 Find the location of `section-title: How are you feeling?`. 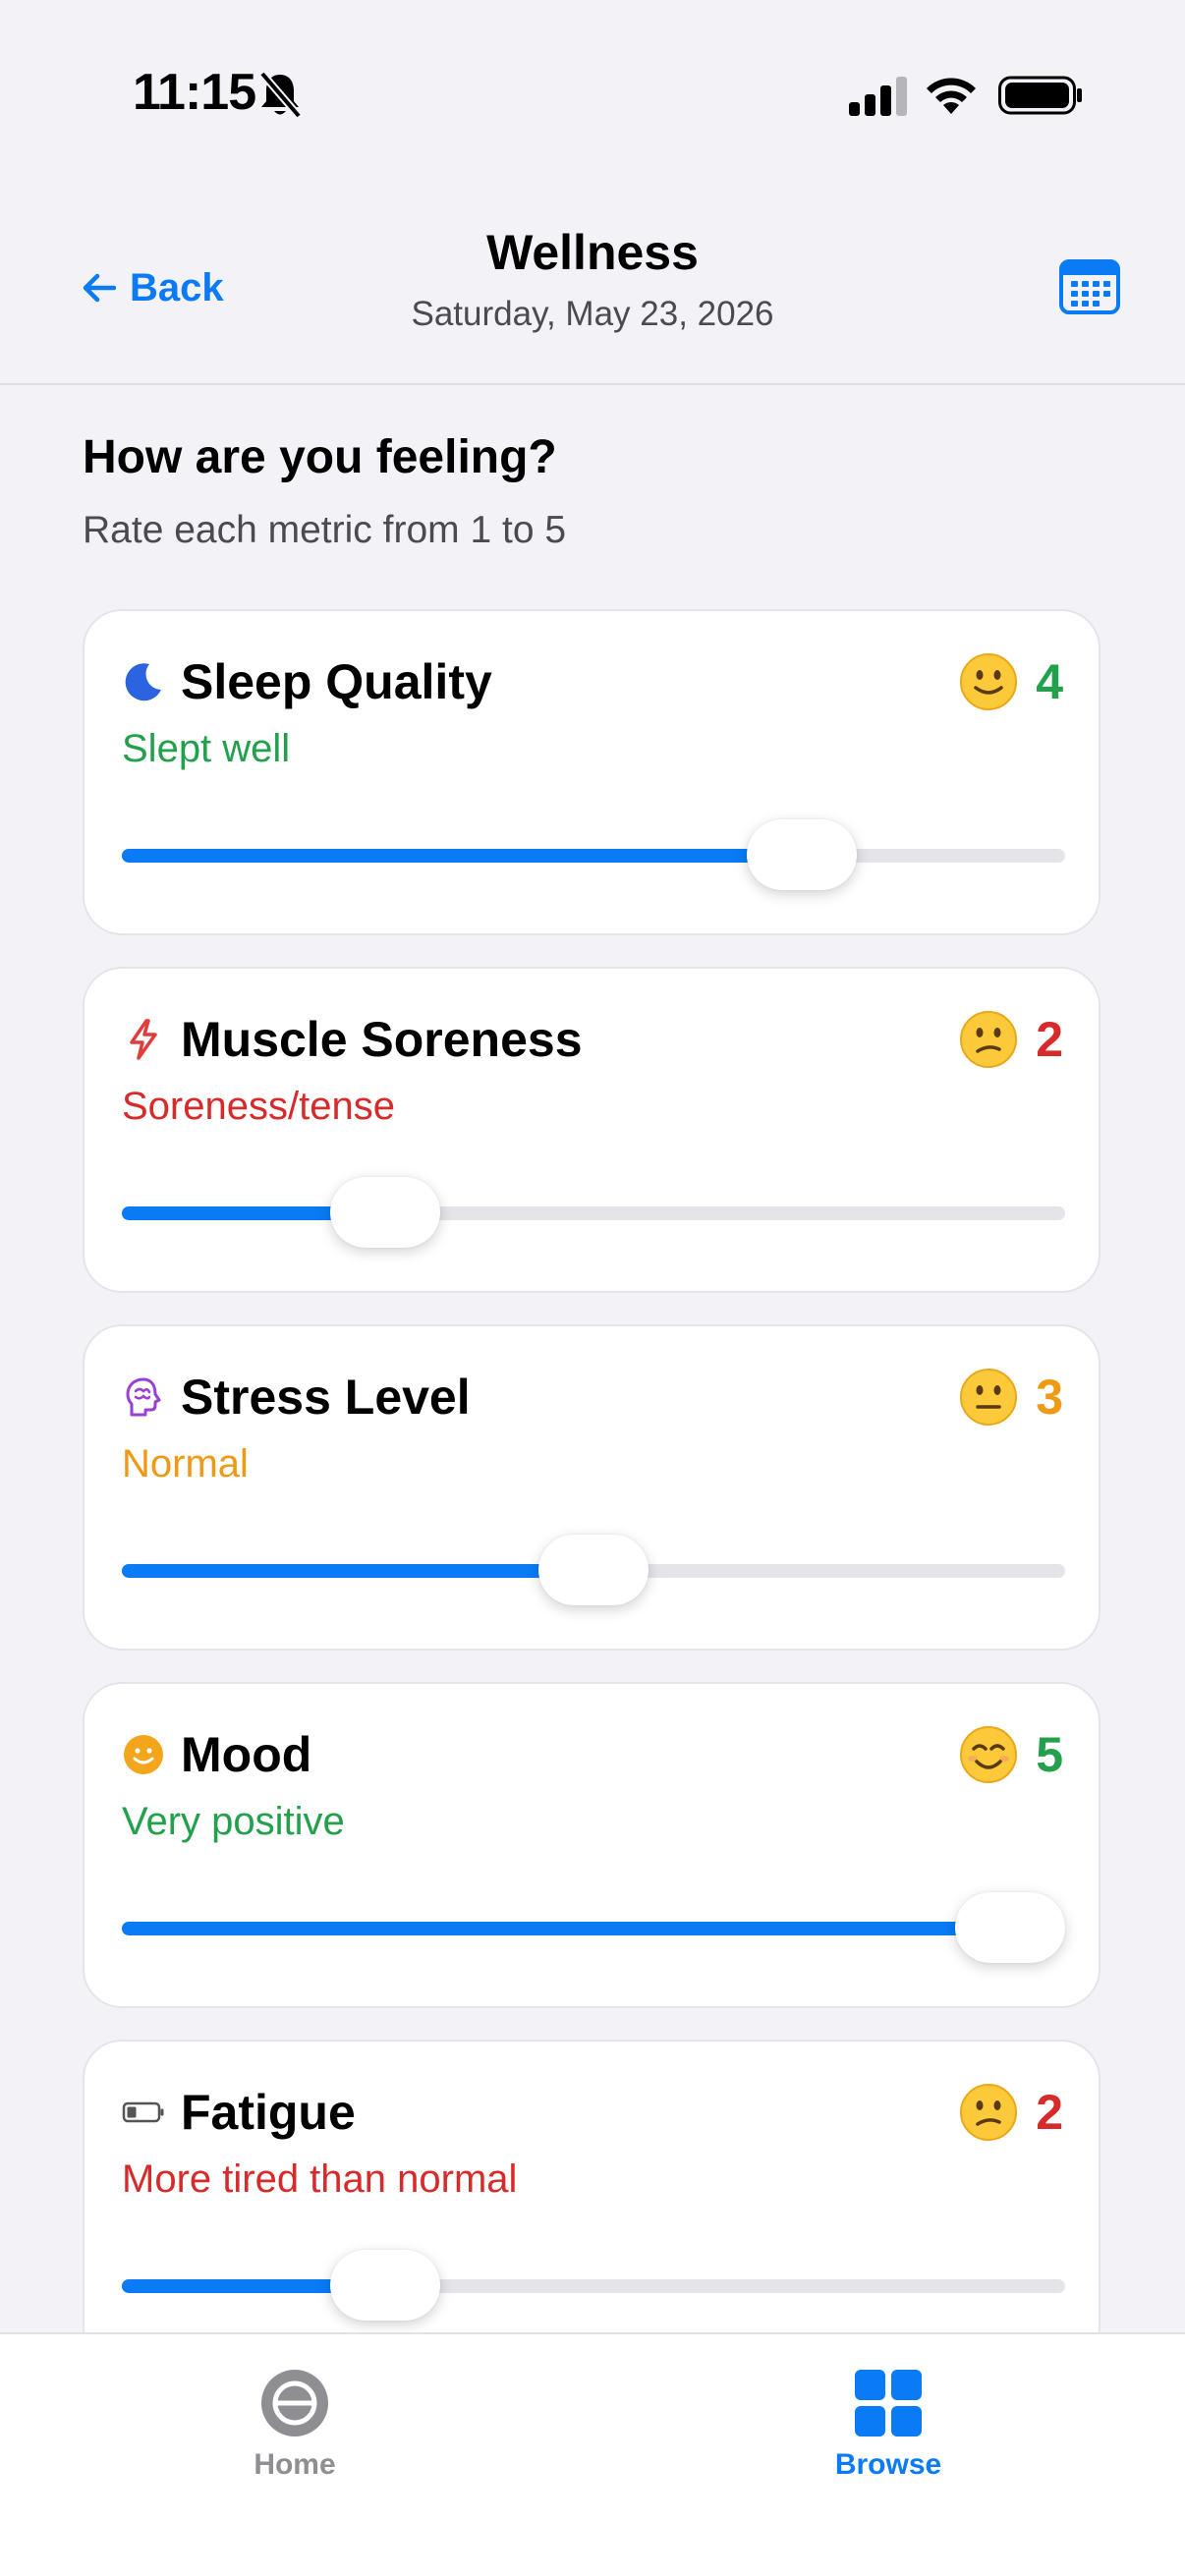

section-title: How are you feeling? is located at coordinates (320, 457).